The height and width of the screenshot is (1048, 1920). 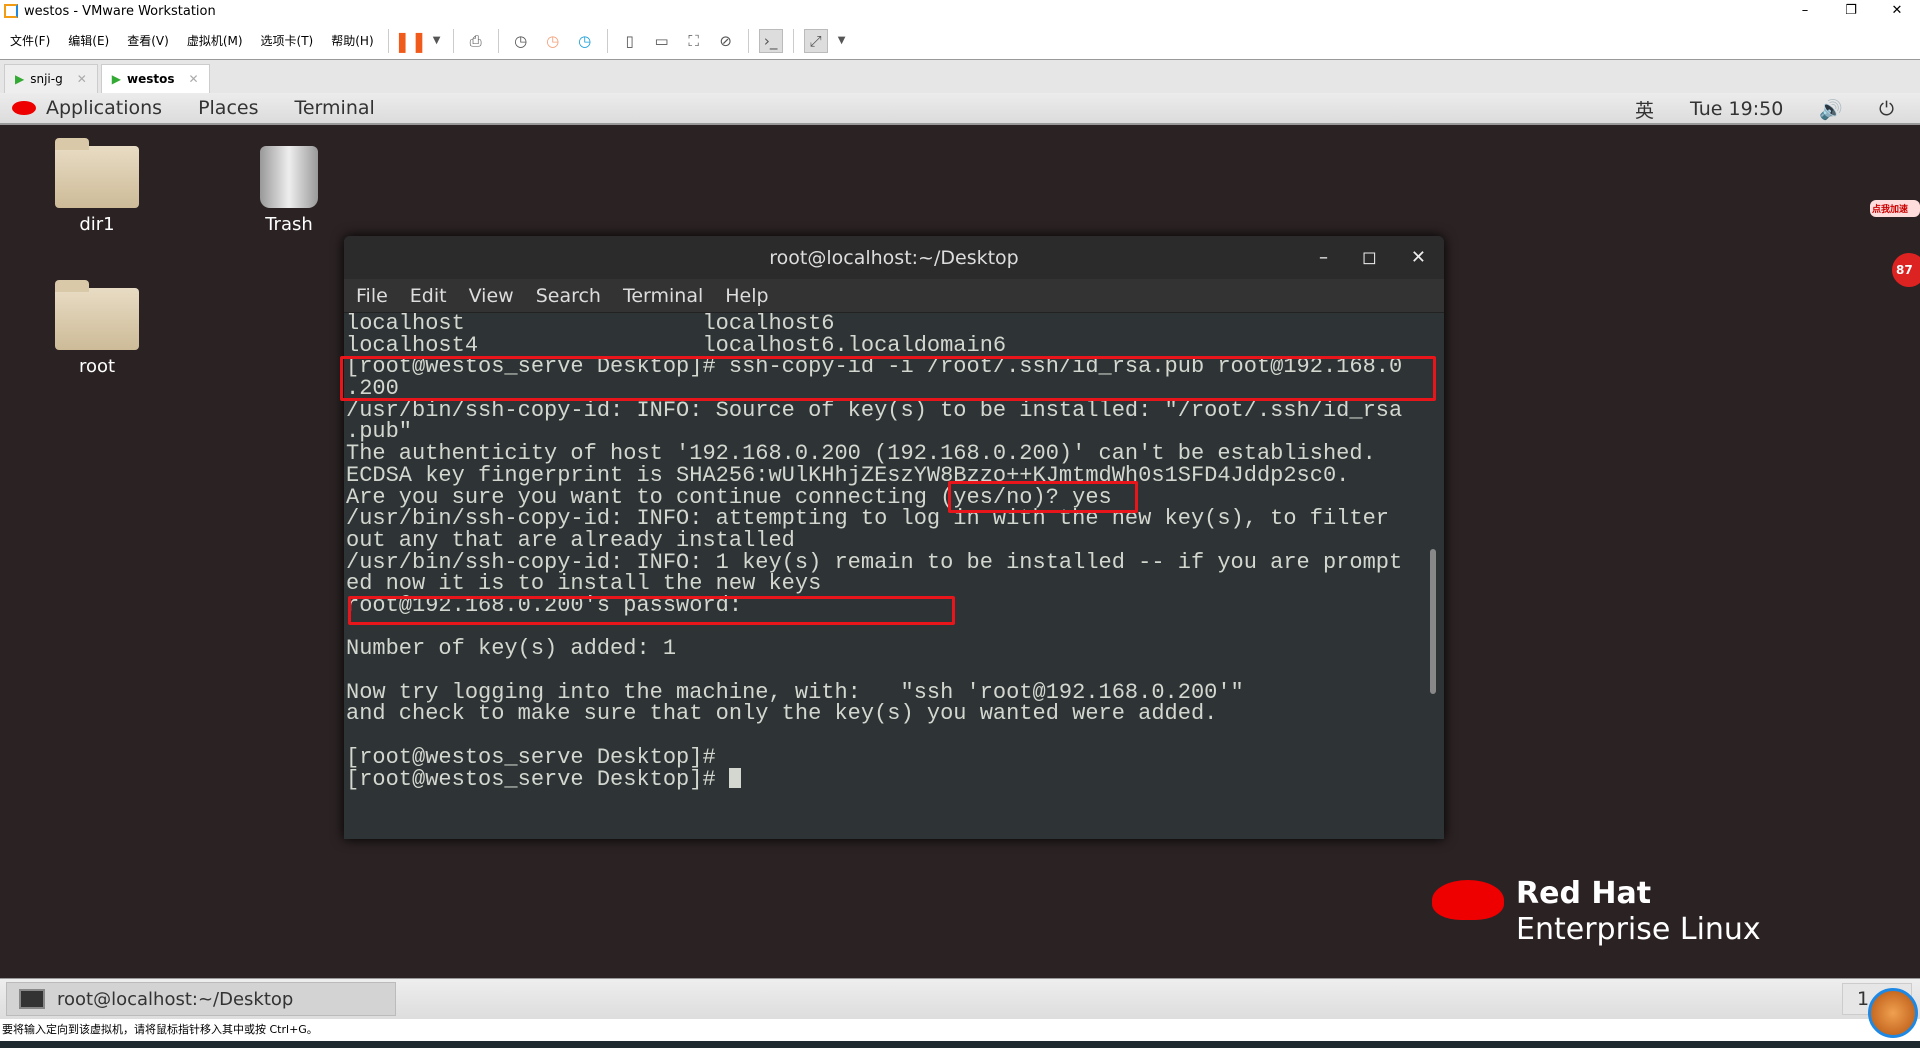 I want to click on desktop-icon-root: root, so click(x=97, y=328).